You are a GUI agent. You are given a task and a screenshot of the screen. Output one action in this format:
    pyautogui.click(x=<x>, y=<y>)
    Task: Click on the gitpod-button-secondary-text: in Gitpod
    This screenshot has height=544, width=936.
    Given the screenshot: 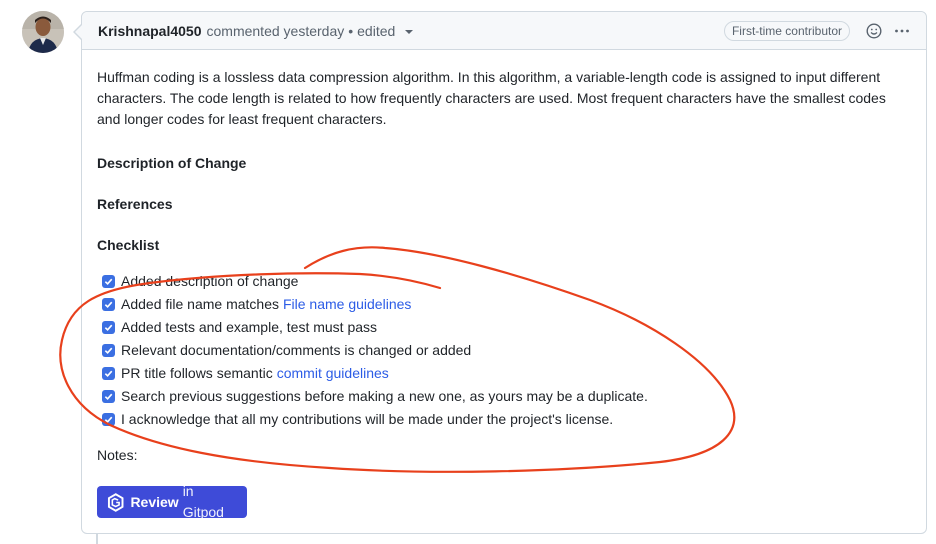 What is the action you would take?
    pyautogui.click(x=203, y=501)
    